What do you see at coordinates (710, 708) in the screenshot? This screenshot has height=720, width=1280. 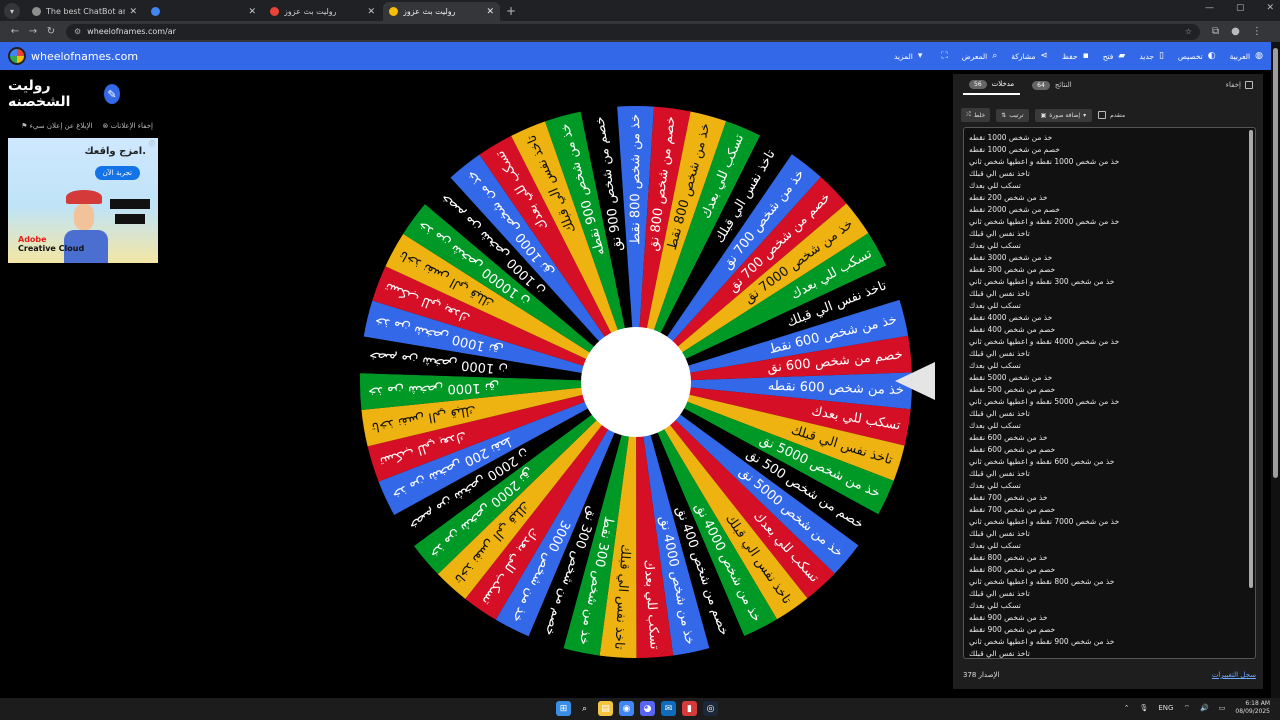 I see `steam-icon: ◎` at bounding box center [710, 708].